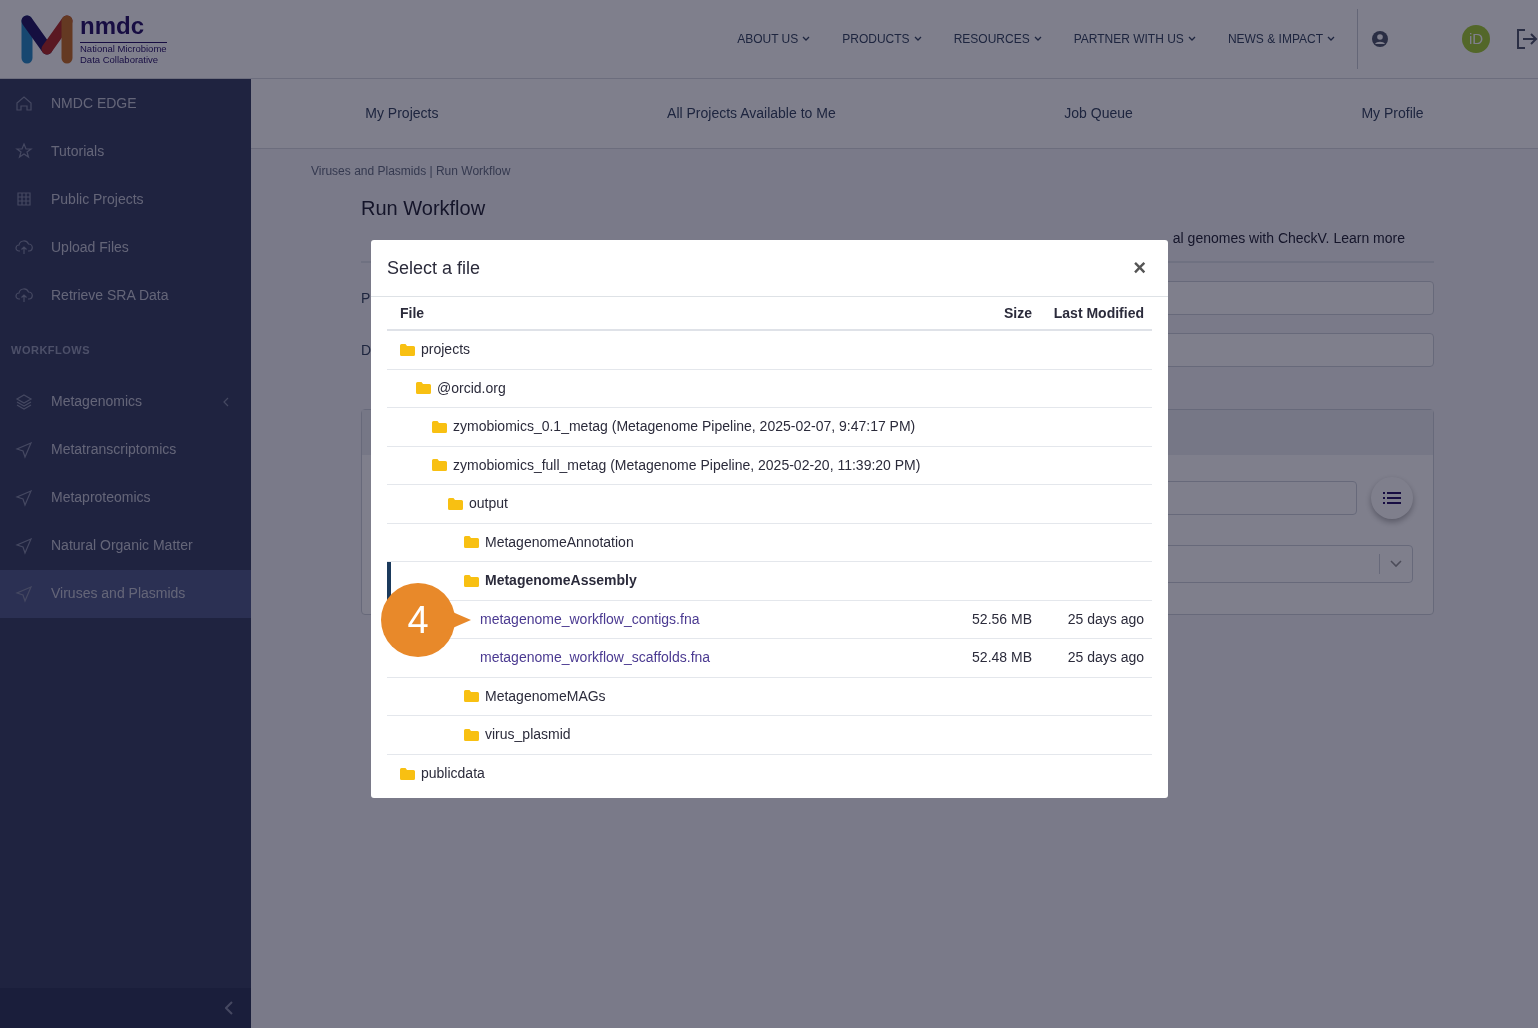 This screenshot has width=1538, height=1028. I want to click on file-size: 52.48 MB, so click(1001, 658).